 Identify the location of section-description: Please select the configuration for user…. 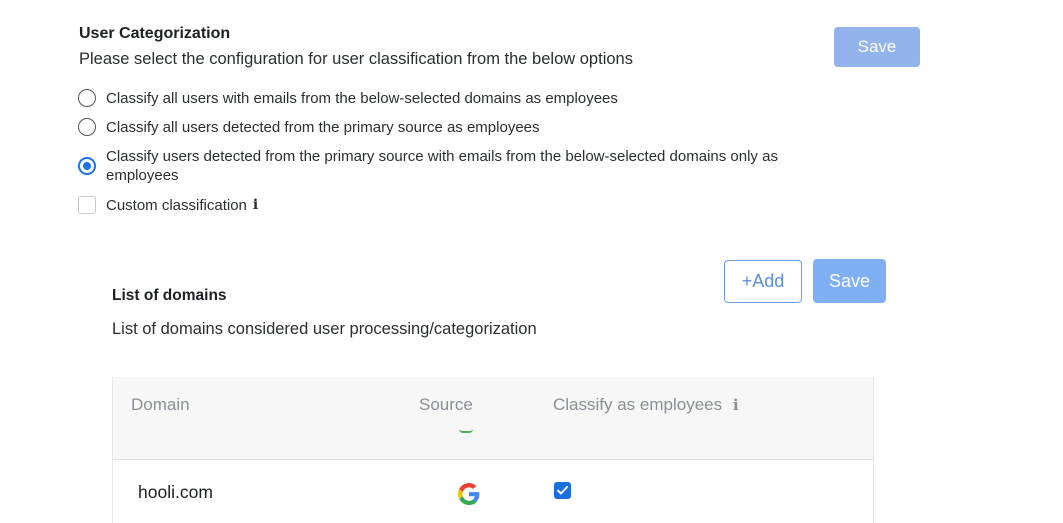
(356, 59).